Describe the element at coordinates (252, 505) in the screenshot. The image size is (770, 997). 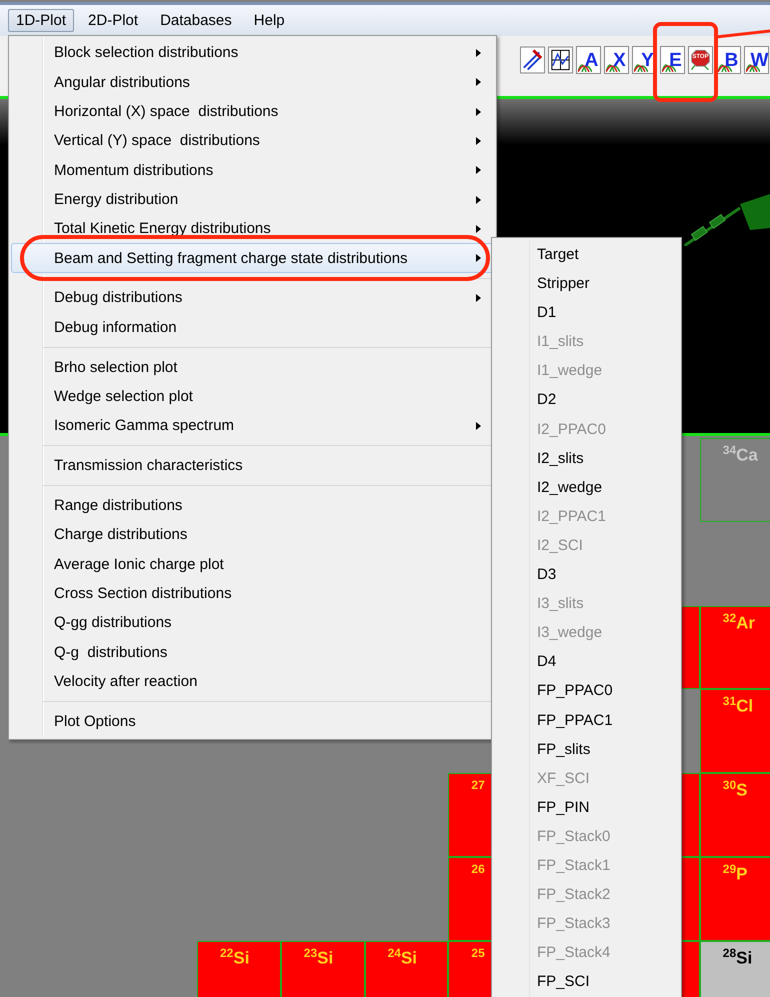
I see `menu-item: Range distributions` at that location.